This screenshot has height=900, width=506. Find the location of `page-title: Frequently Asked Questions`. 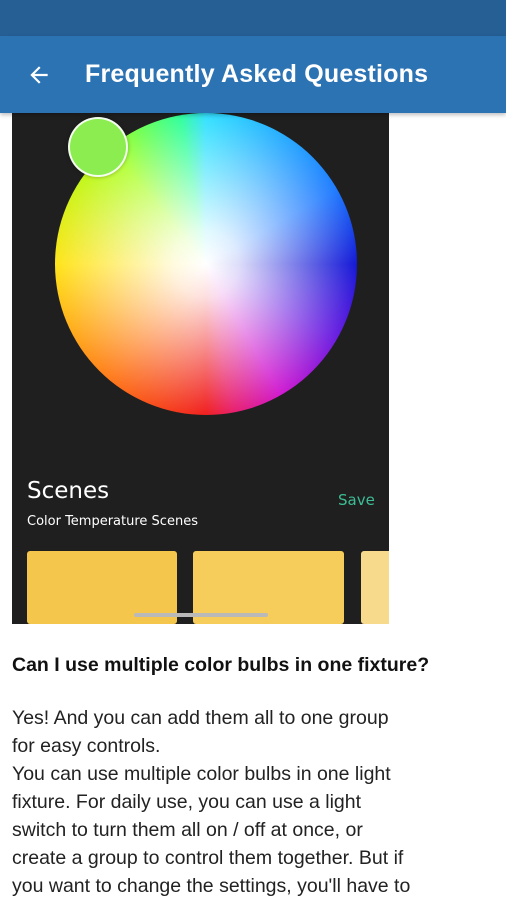

page-title: Frequently Asked Questions is located at coordinates (257, 74).